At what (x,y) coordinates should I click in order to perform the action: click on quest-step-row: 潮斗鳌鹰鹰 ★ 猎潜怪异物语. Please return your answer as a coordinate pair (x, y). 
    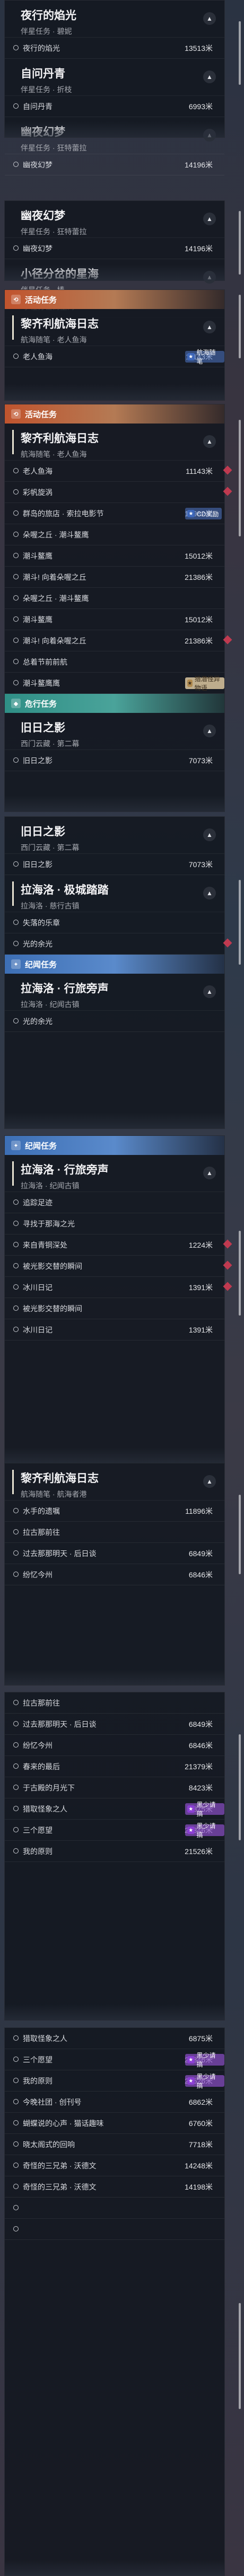
    Looking at the image, I should click on (115, 683).